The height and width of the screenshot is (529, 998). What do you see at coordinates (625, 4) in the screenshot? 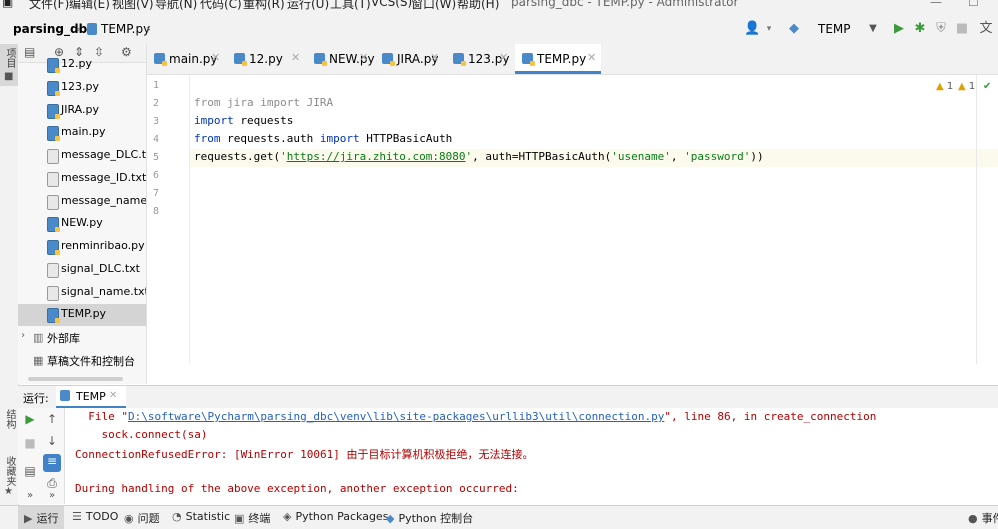
I see `window-title: parsing_dbc - TEMP.py - Administrator` at bounding box center [625, 4].